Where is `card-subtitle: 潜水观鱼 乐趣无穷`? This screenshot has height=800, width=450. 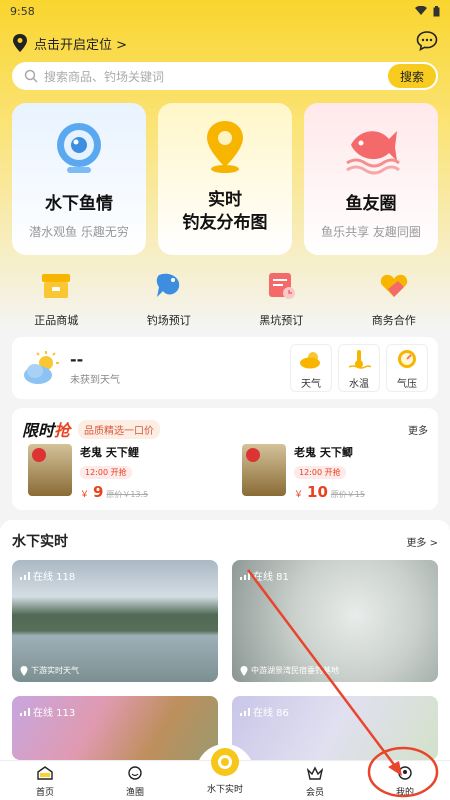
card-subtitle: 潜水观鱼 乐趣无穷 is located at coordinates (79, 232).